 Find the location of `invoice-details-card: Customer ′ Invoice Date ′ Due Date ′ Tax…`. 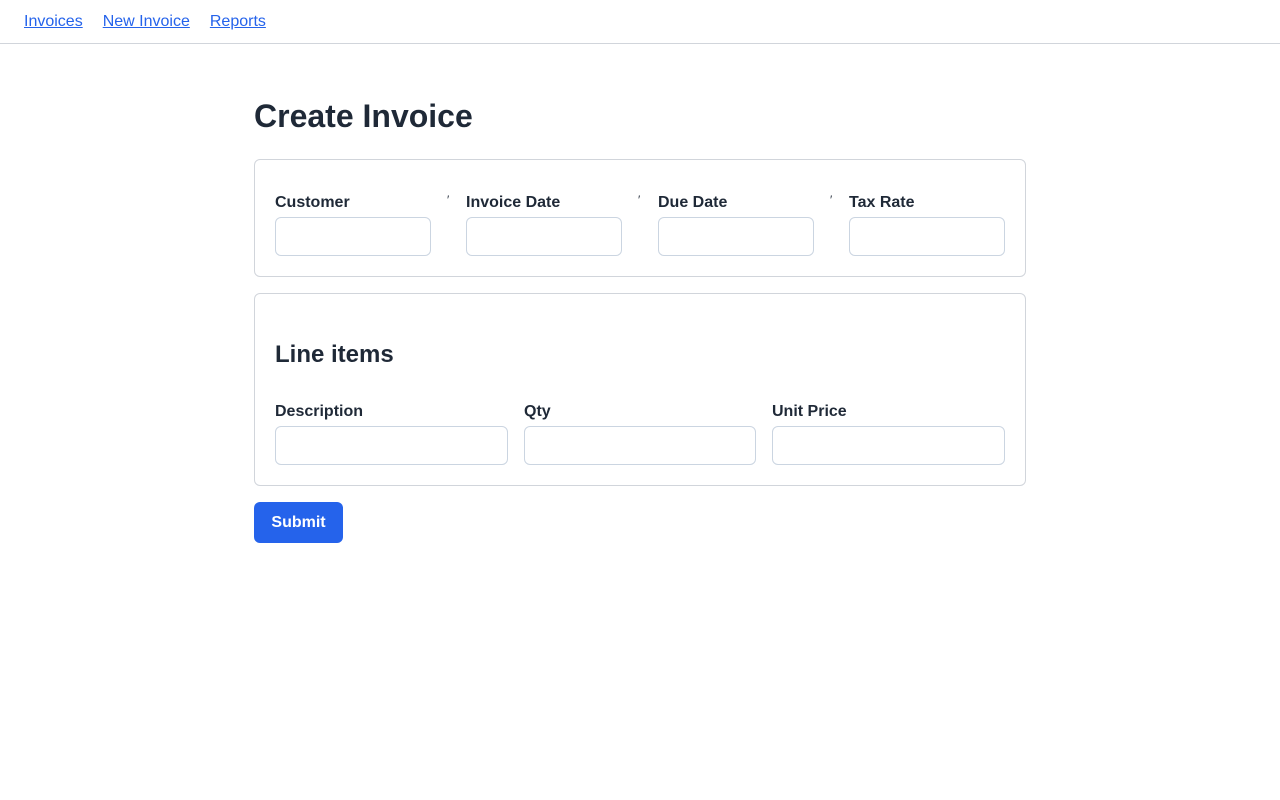

invoice-details-card: Customer ′ Invoice Date ′ Due Date ′ Tax… is located at coordinates (640, 218).